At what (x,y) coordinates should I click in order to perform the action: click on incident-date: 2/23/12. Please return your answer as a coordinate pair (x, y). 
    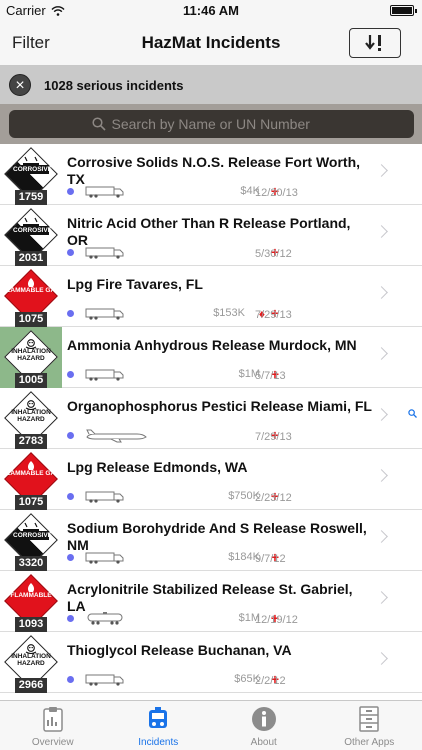
    Looking at the image, I should click on (273, 498).